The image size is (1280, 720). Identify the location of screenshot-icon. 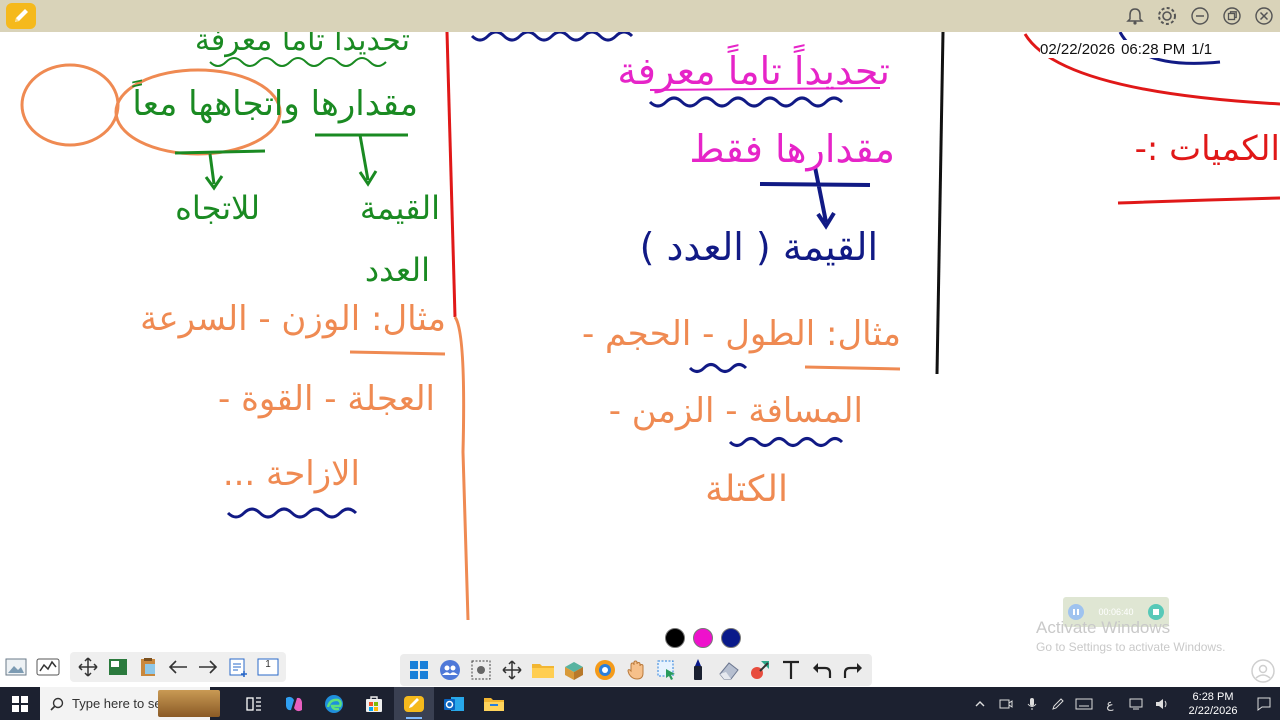
(481, 670).